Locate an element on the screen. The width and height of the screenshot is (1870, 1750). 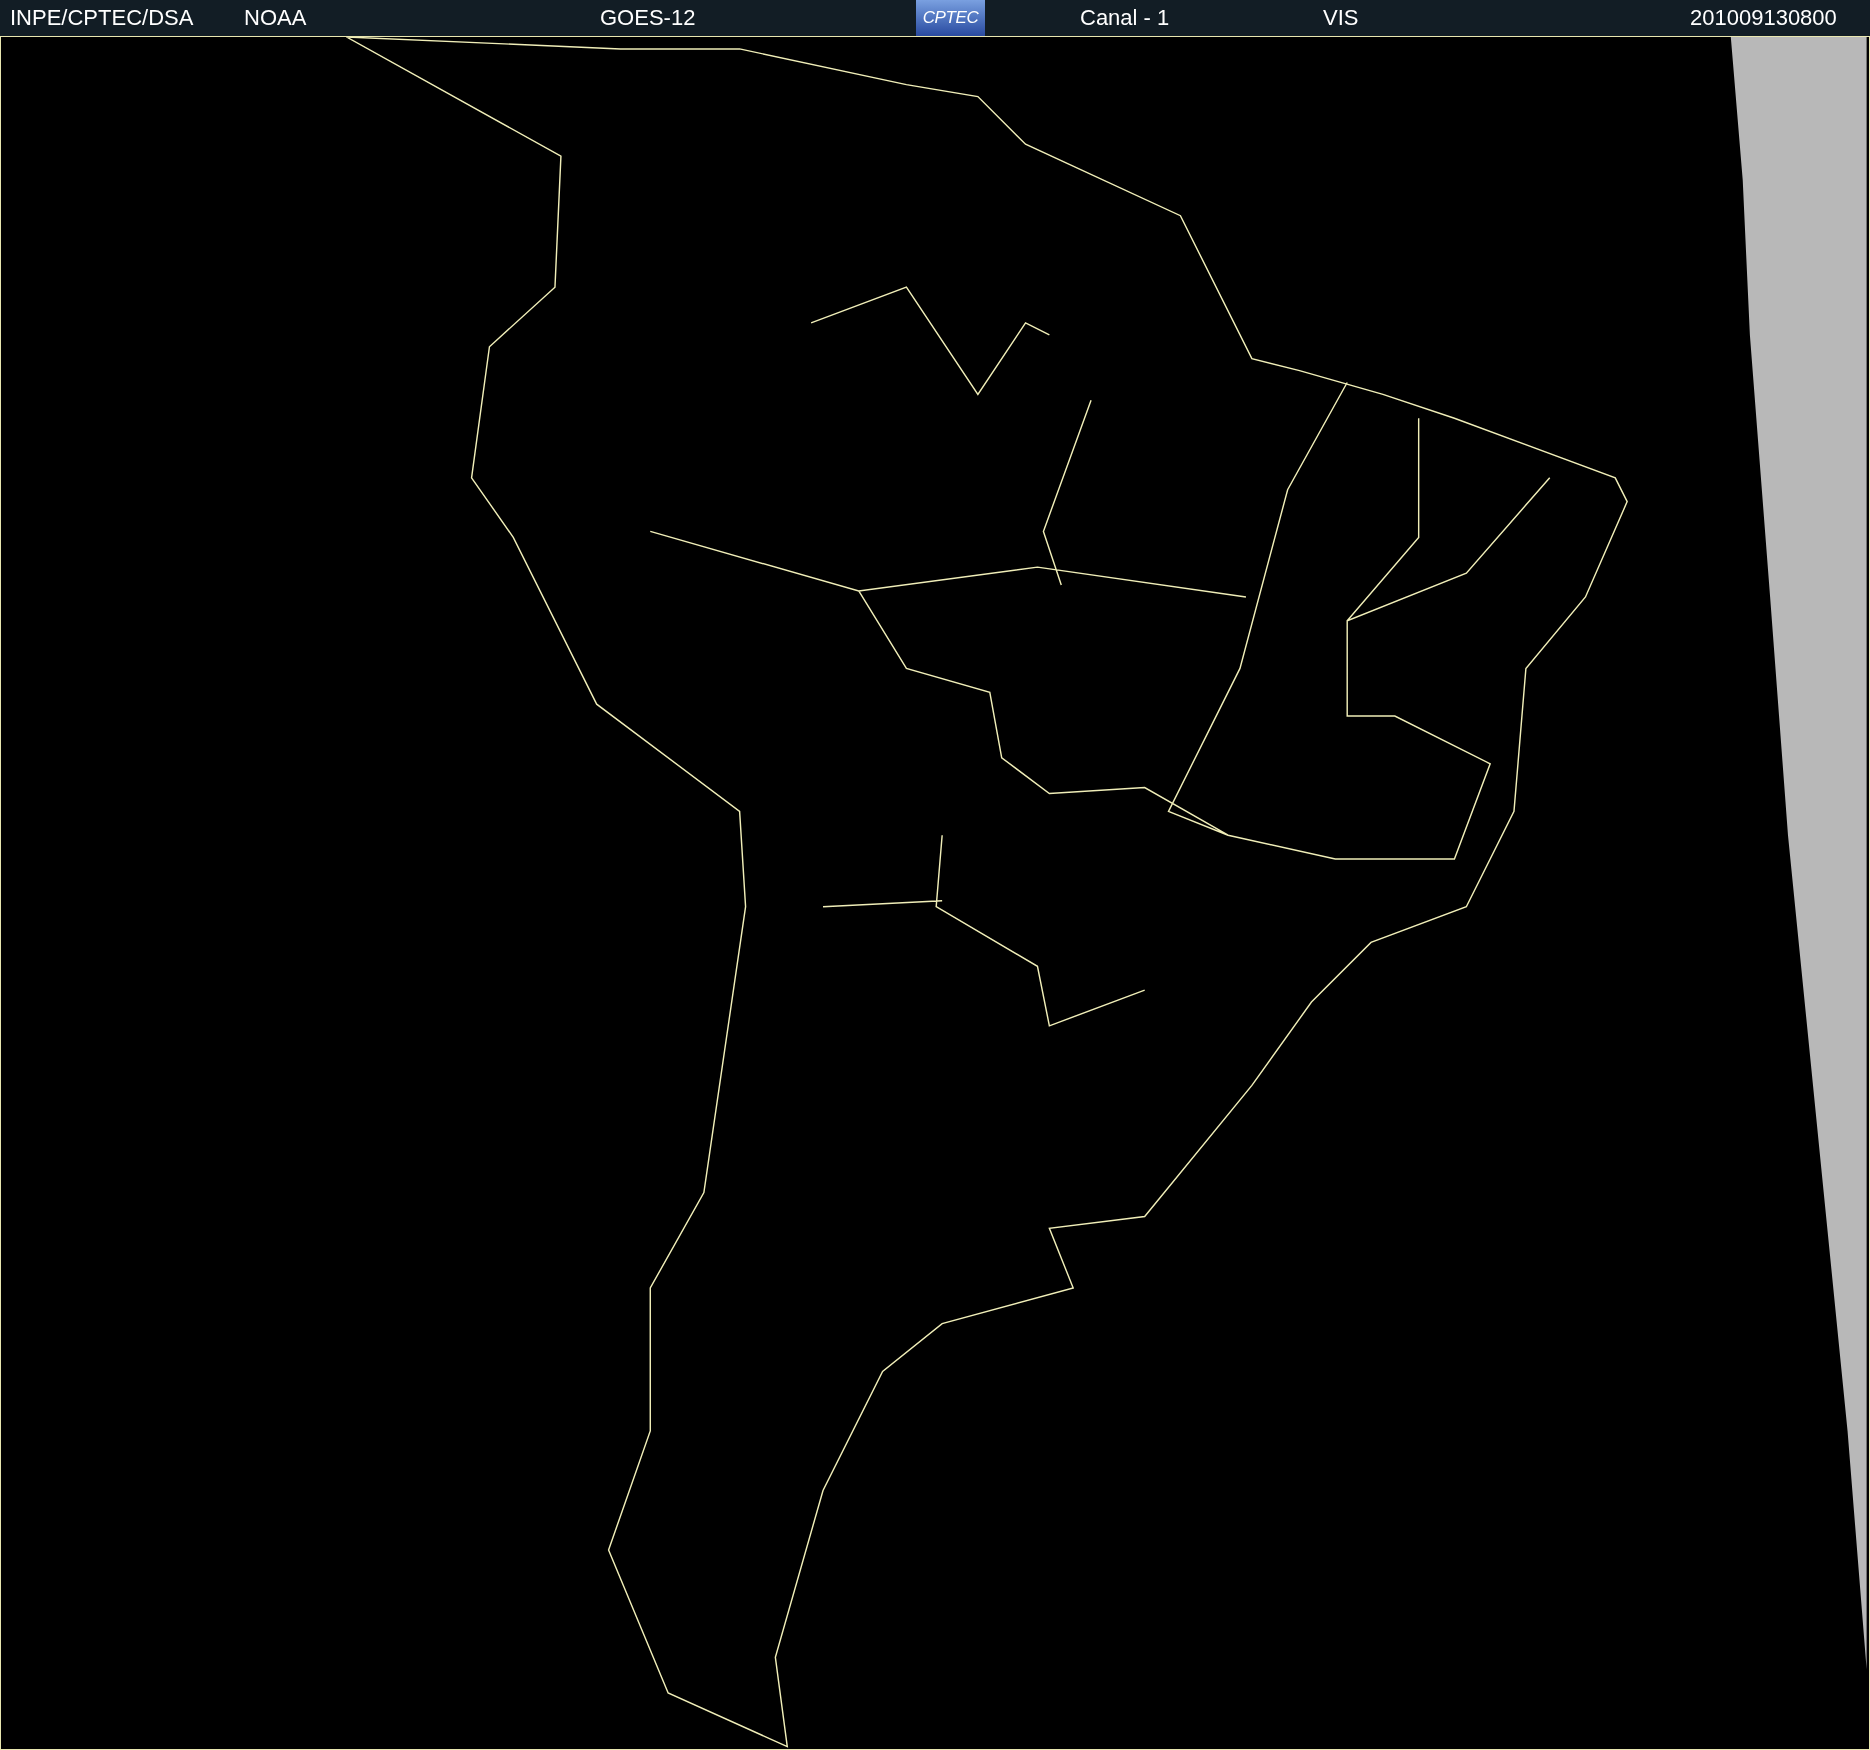
header-label: NOAA is located at coordinates (275, 18).